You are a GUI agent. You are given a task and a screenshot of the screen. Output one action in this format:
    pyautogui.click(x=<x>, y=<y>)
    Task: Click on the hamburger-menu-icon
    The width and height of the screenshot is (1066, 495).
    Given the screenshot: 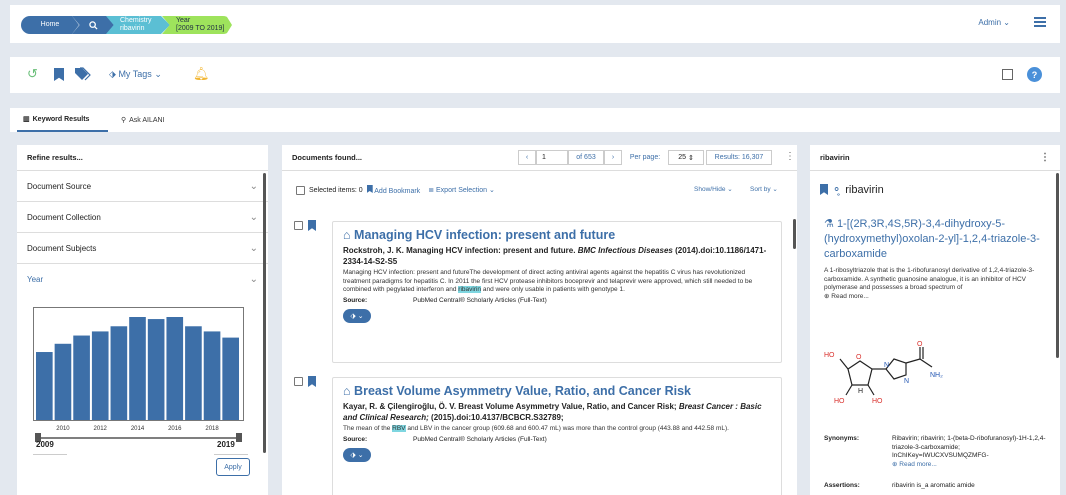 What is the action you would take?
    pyautogui.click(x=1040, y=22)
    